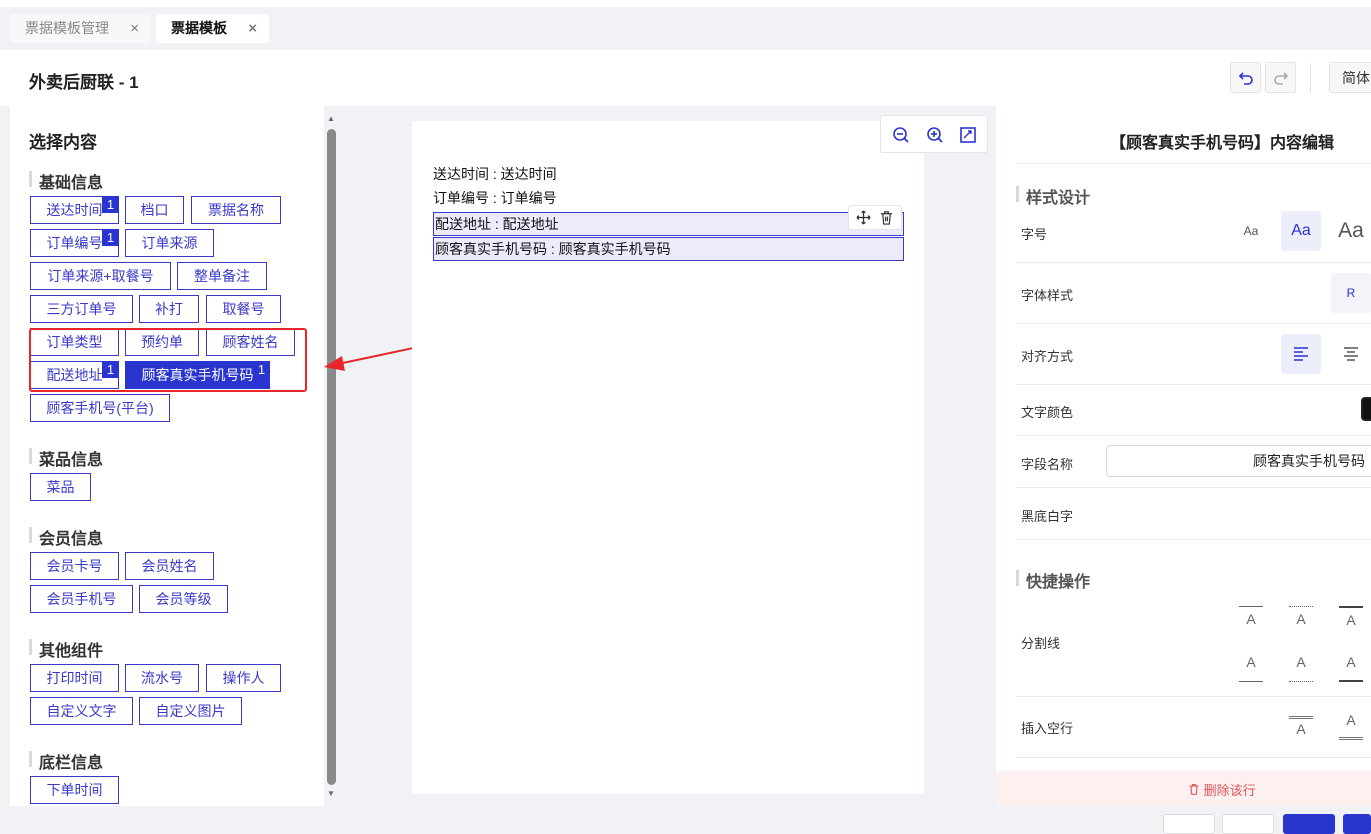 Image resolution: width=1371 pixels, height=834 pixels. What do you see at coordinates (1047, 412) in the screenshot?
I see `label-text-color: 文字颜色` at bounding box center [1047, 412].